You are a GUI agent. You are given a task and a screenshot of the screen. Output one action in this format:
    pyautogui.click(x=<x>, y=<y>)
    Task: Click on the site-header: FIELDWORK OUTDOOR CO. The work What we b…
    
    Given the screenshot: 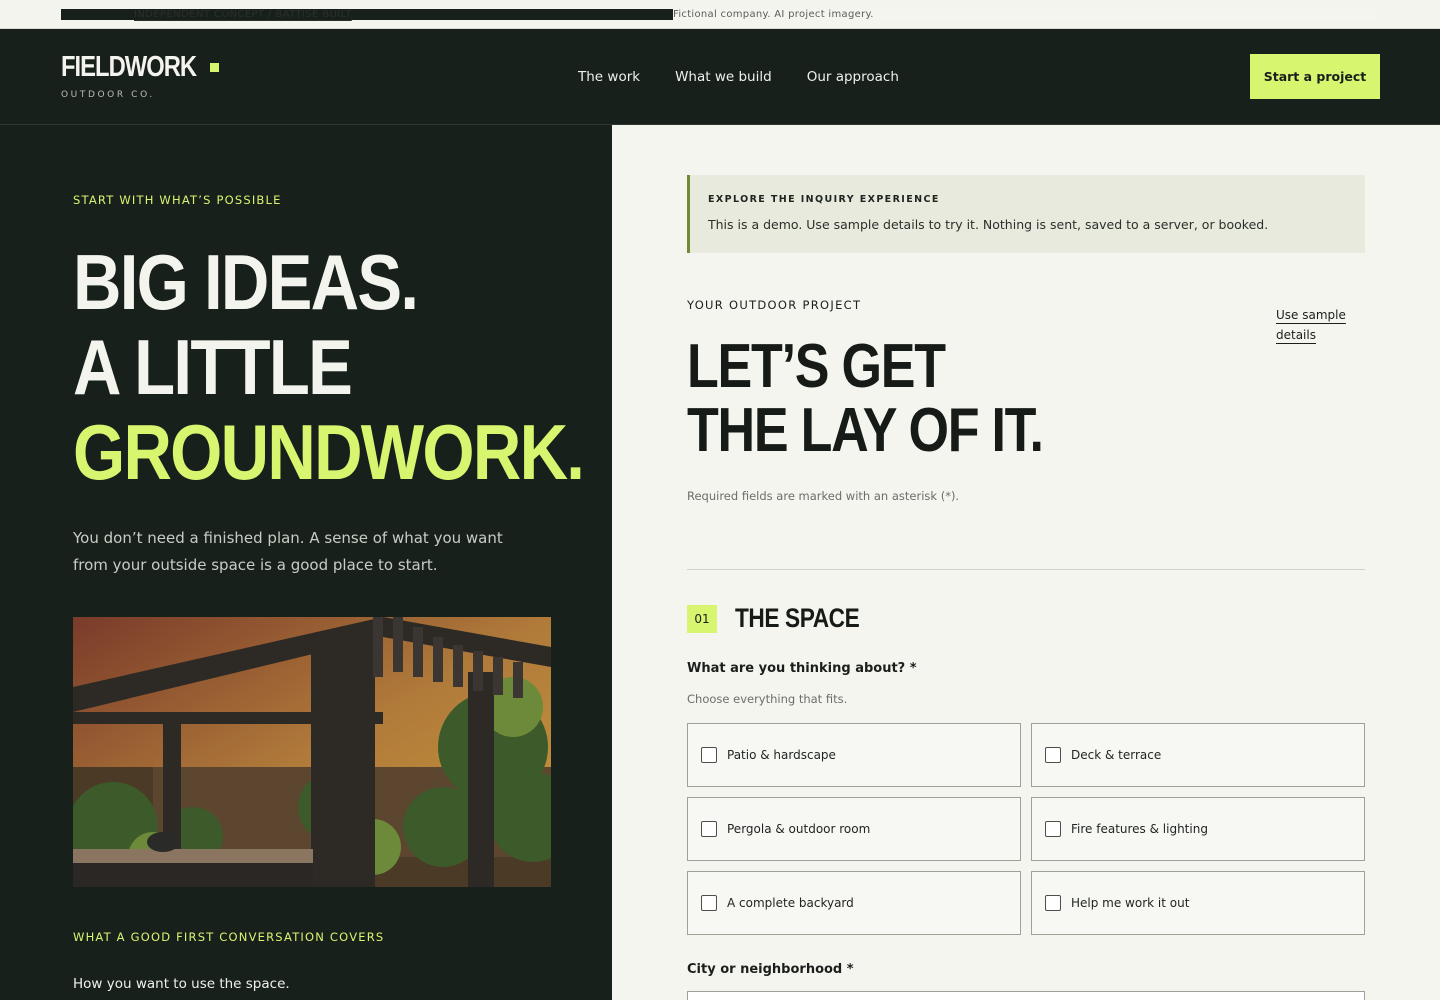 What is the action you would take?
    pyautogui.click(x=720, y=77)
    